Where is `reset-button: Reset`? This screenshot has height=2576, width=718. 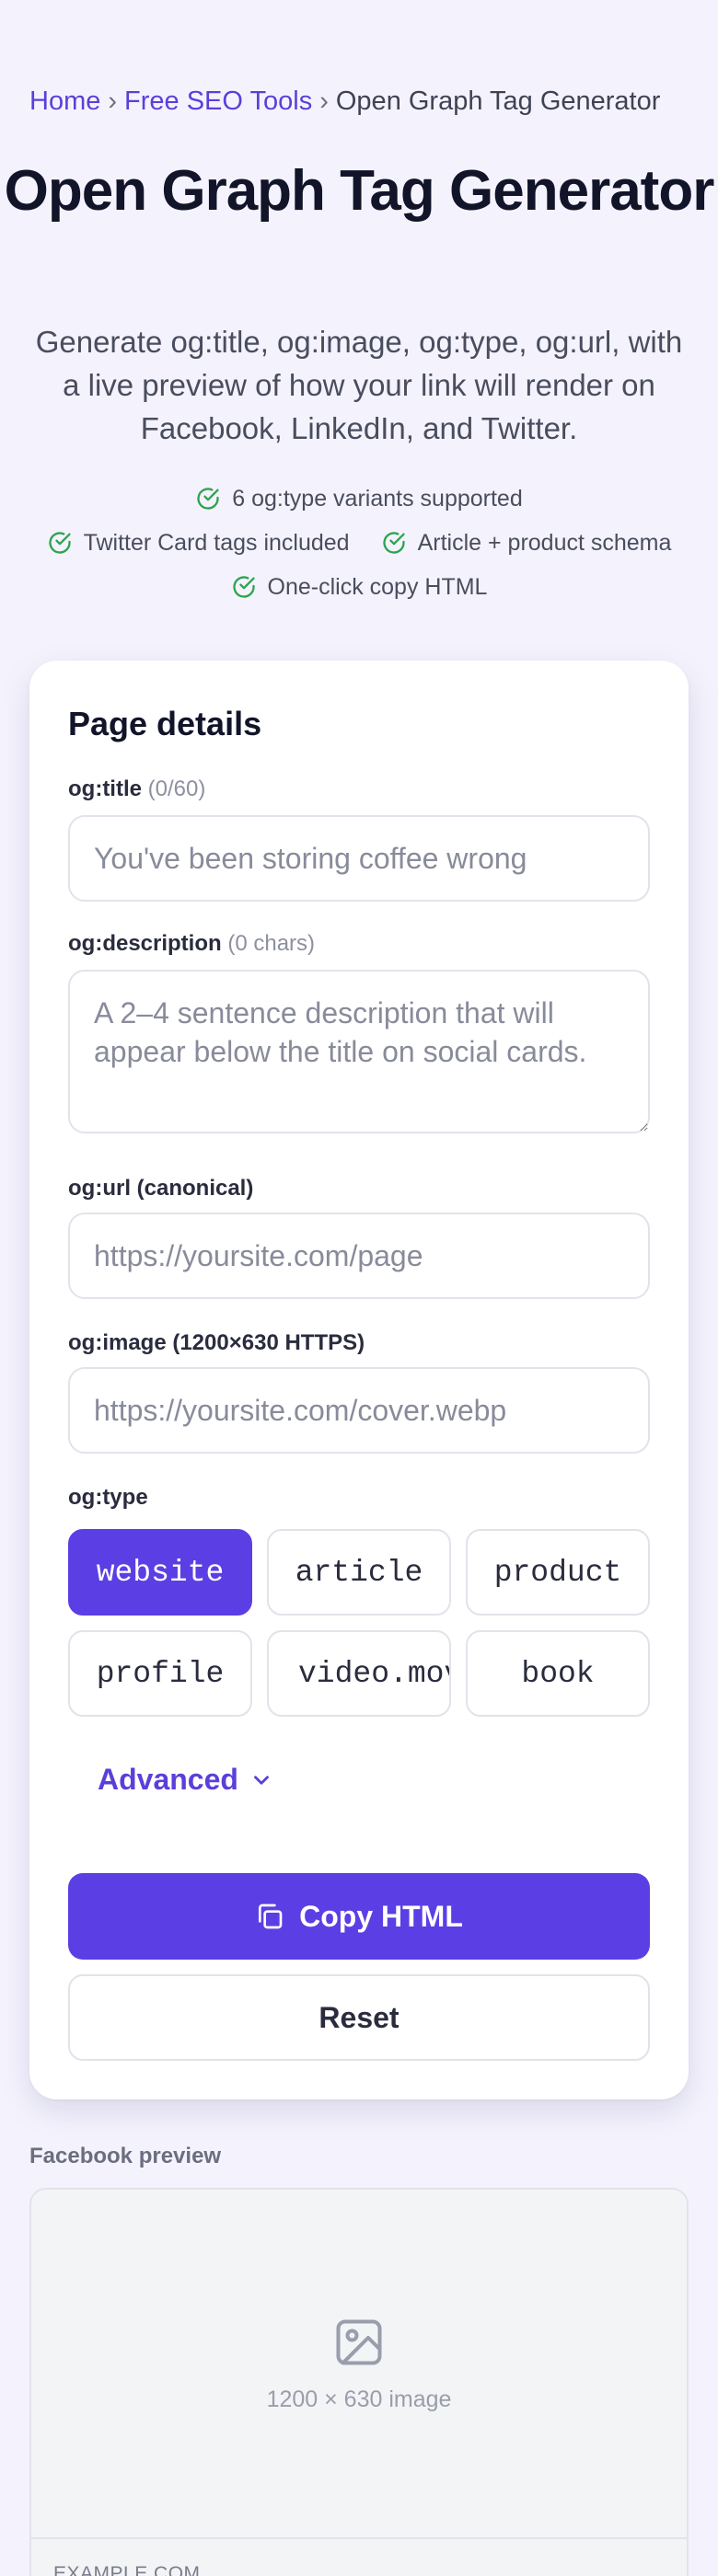 reset-button: Reset is located at coordinates (359, 2017).